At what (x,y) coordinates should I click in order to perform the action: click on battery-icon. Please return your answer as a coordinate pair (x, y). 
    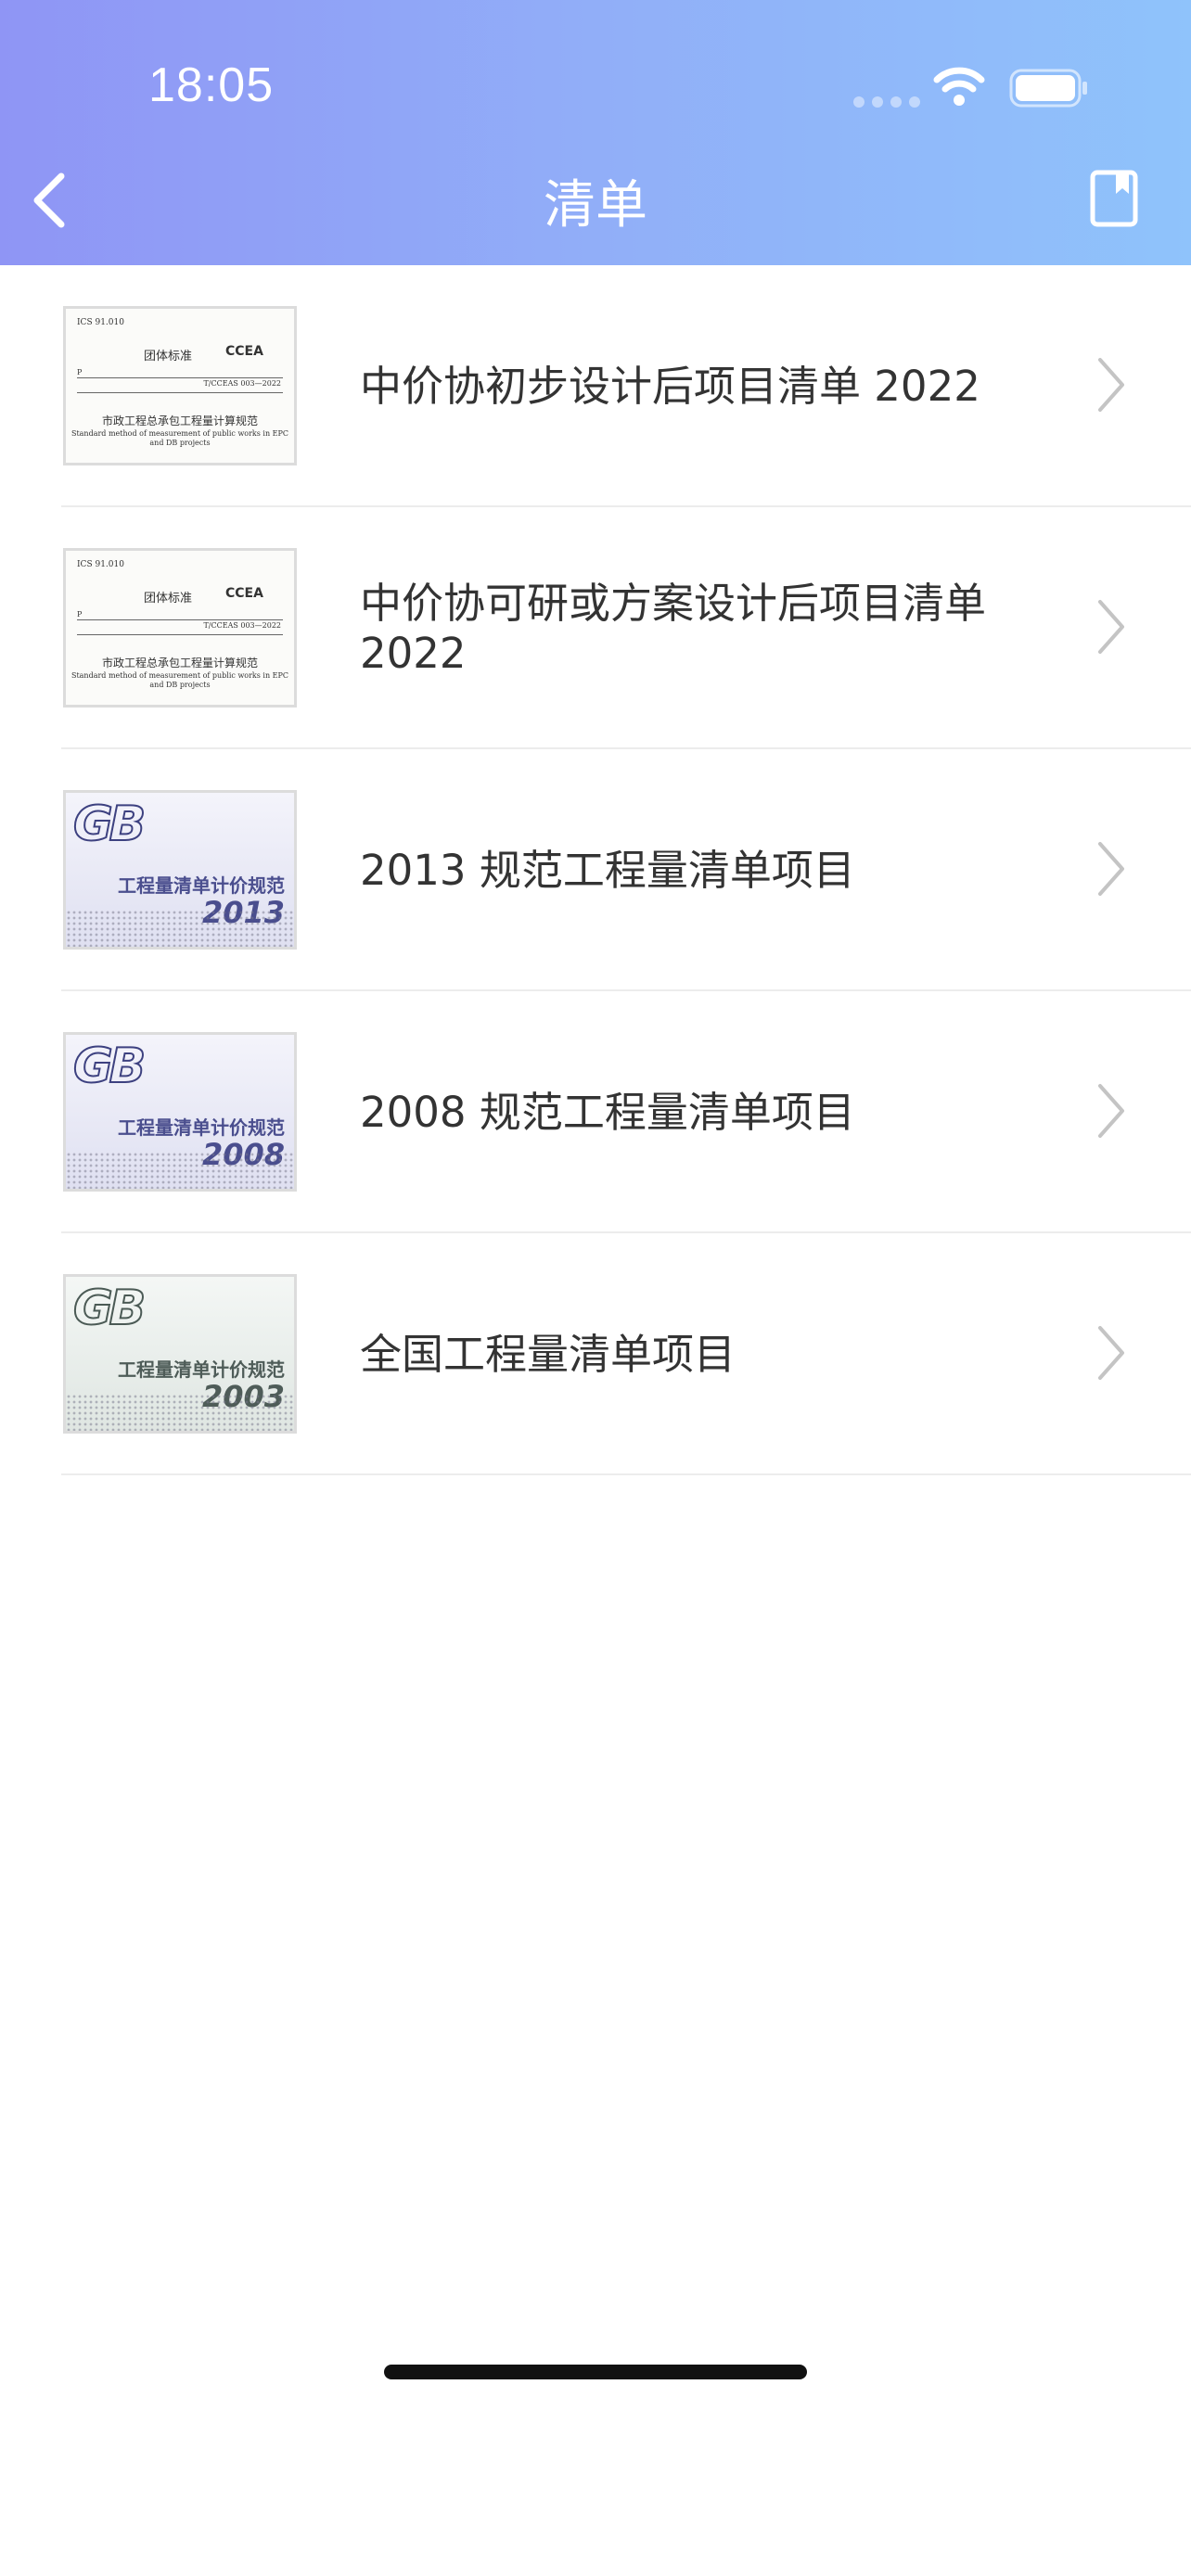
    Looking at the image, I should click on (1048, 89).